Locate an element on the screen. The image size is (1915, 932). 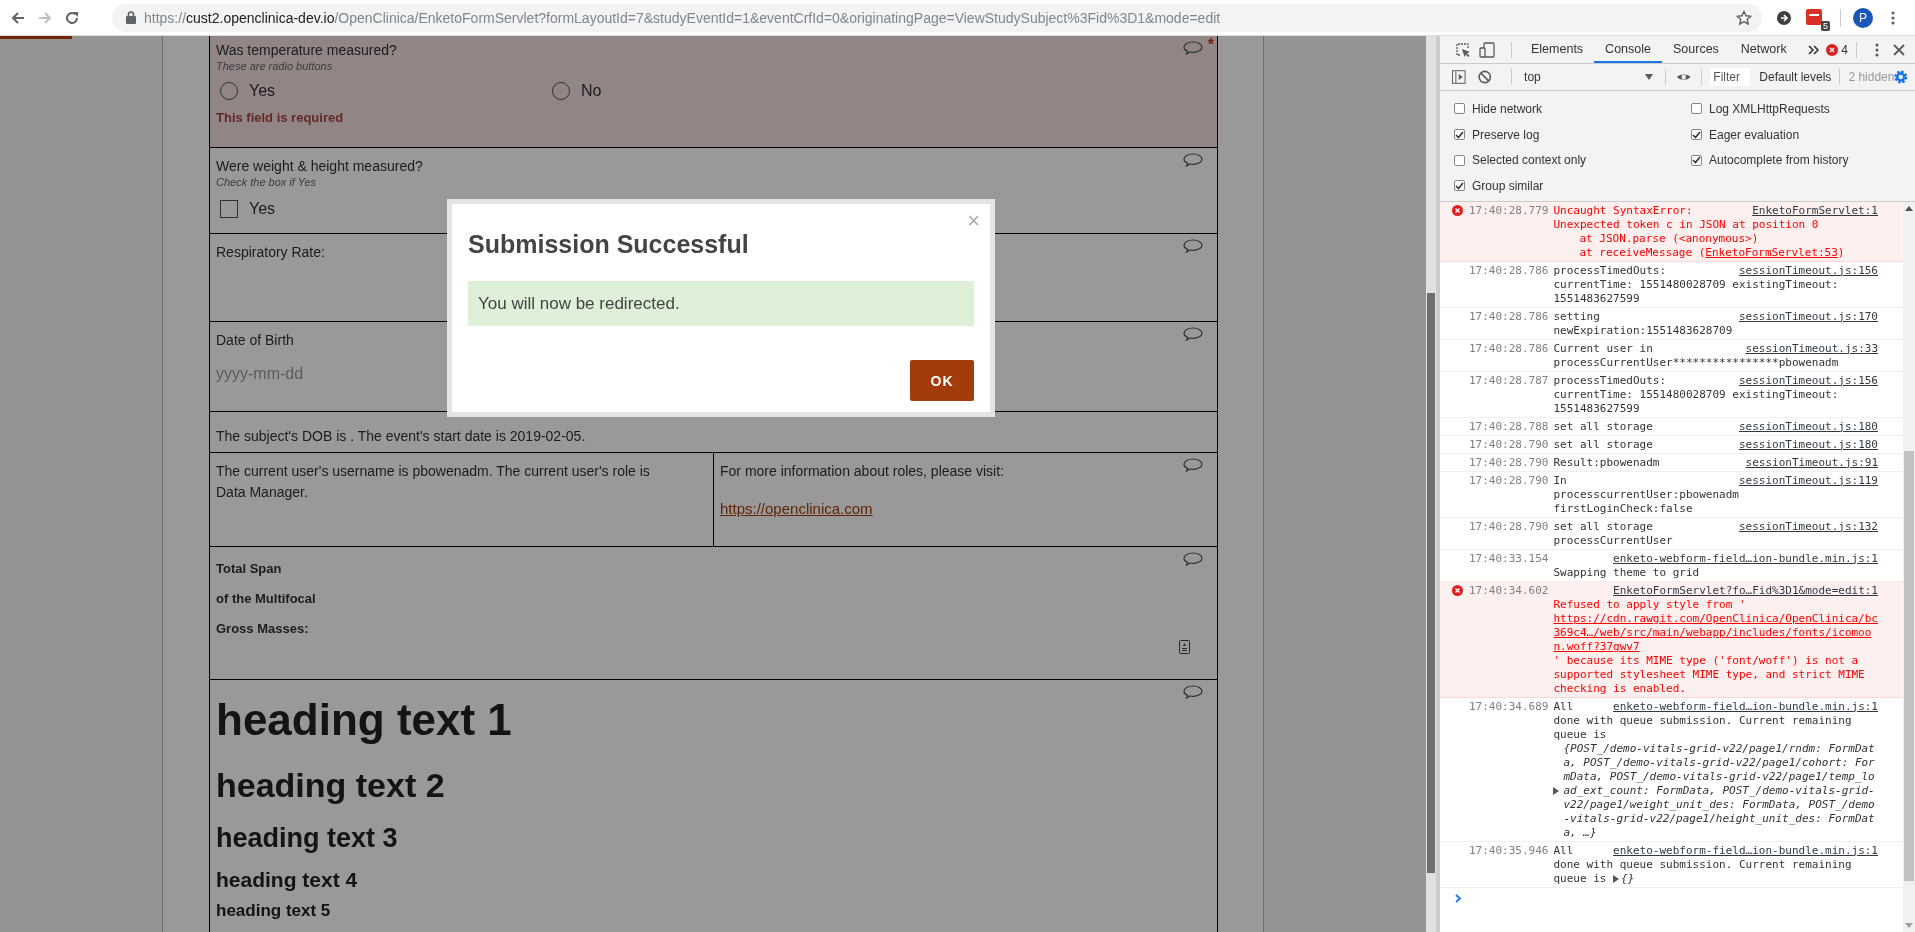
question-label: Respiratory Rate: is located at coordinates (270, 252).